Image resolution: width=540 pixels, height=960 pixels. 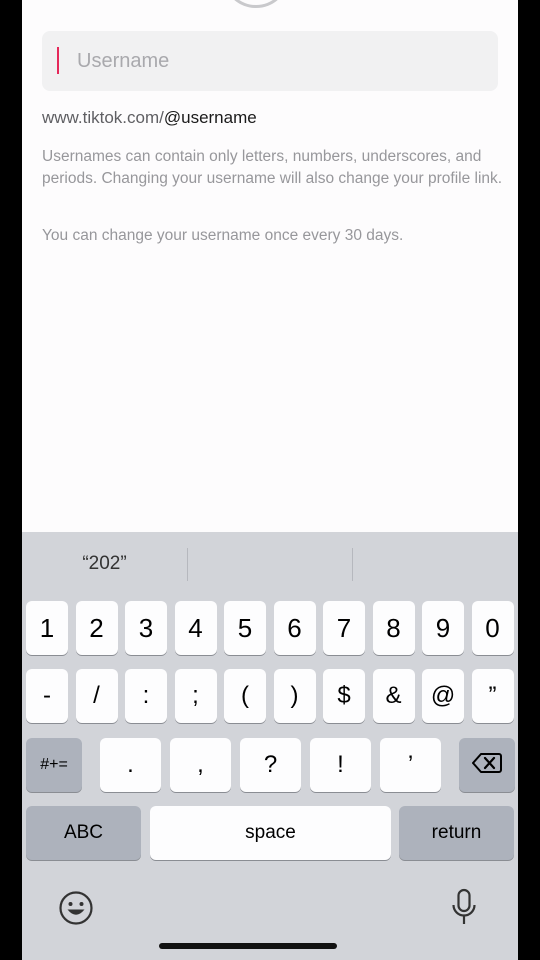 I want to click on emoji-icon, so click(x=76, y=910).